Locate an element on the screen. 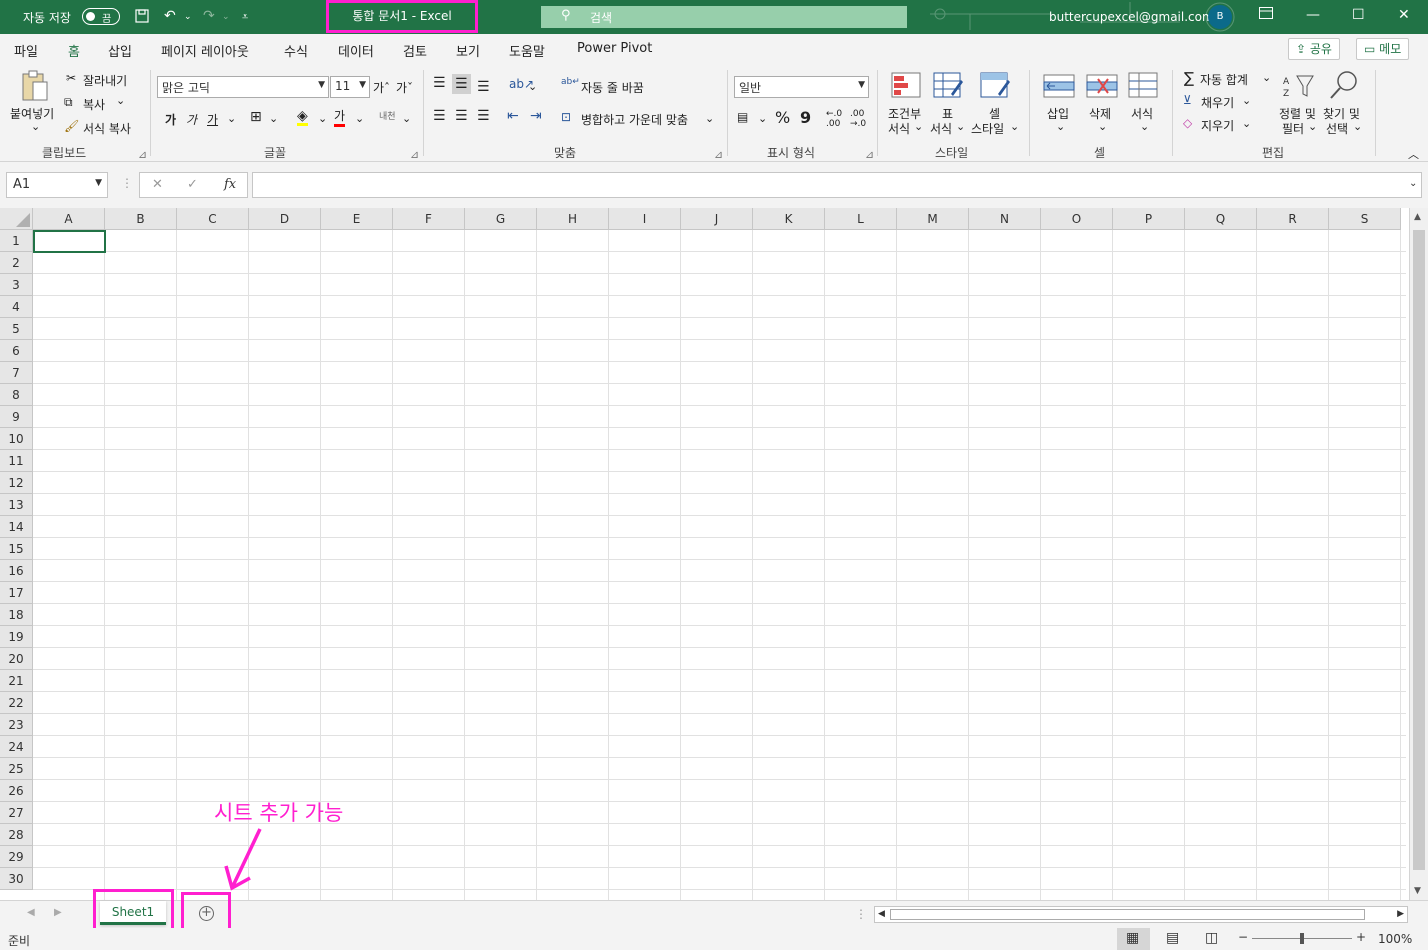  page-break-view-icon: ◫ is located at coordinates (1211, 938).